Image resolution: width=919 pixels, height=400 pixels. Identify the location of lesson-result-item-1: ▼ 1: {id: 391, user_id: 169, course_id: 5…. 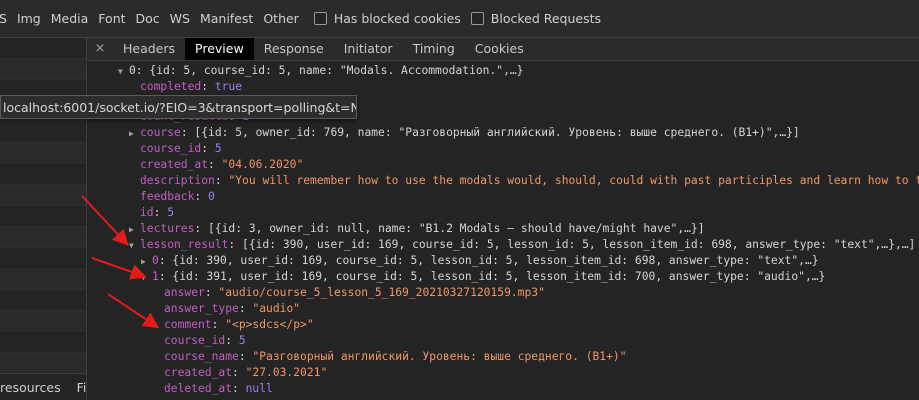
(483, 277).